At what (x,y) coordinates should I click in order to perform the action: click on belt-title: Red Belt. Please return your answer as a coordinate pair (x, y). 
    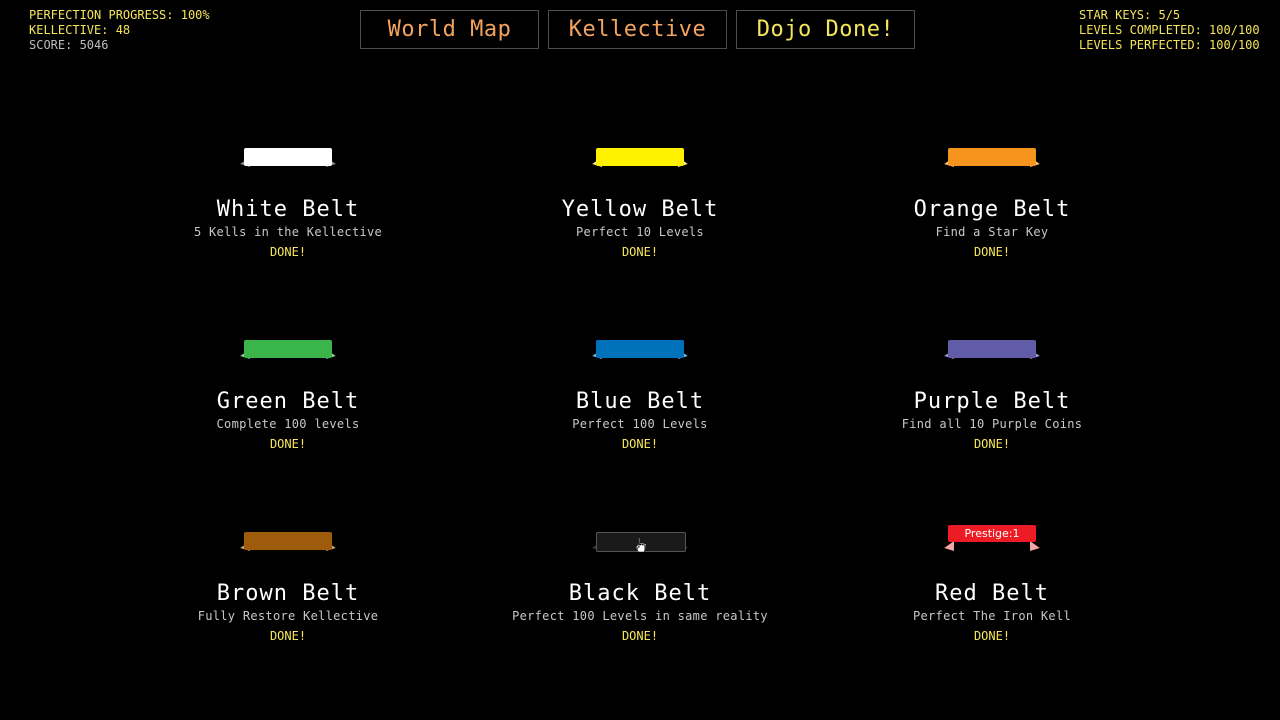
    Looking at the image, I should click on (992, 593).